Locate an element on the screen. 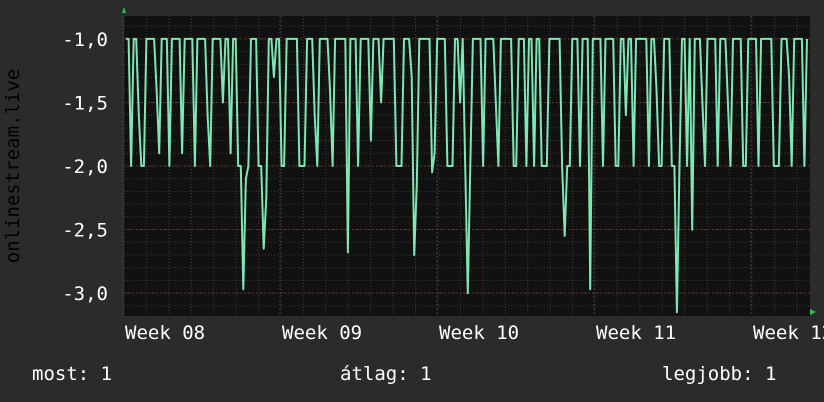 The width and height of the screenshot is (824, 402). y-tick-label: -2,0 is located at coordinates (85, 167).